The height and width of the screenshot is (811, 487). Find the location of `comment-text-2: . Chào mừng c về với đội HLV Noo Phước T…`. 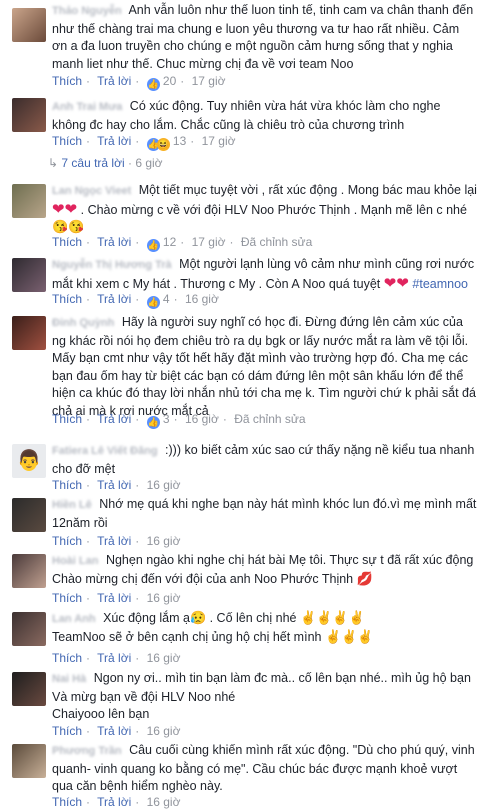

comment-text-2: . Chào mừng c về với đội HLV Noo Phước T… is located at coordinates (273, 209).